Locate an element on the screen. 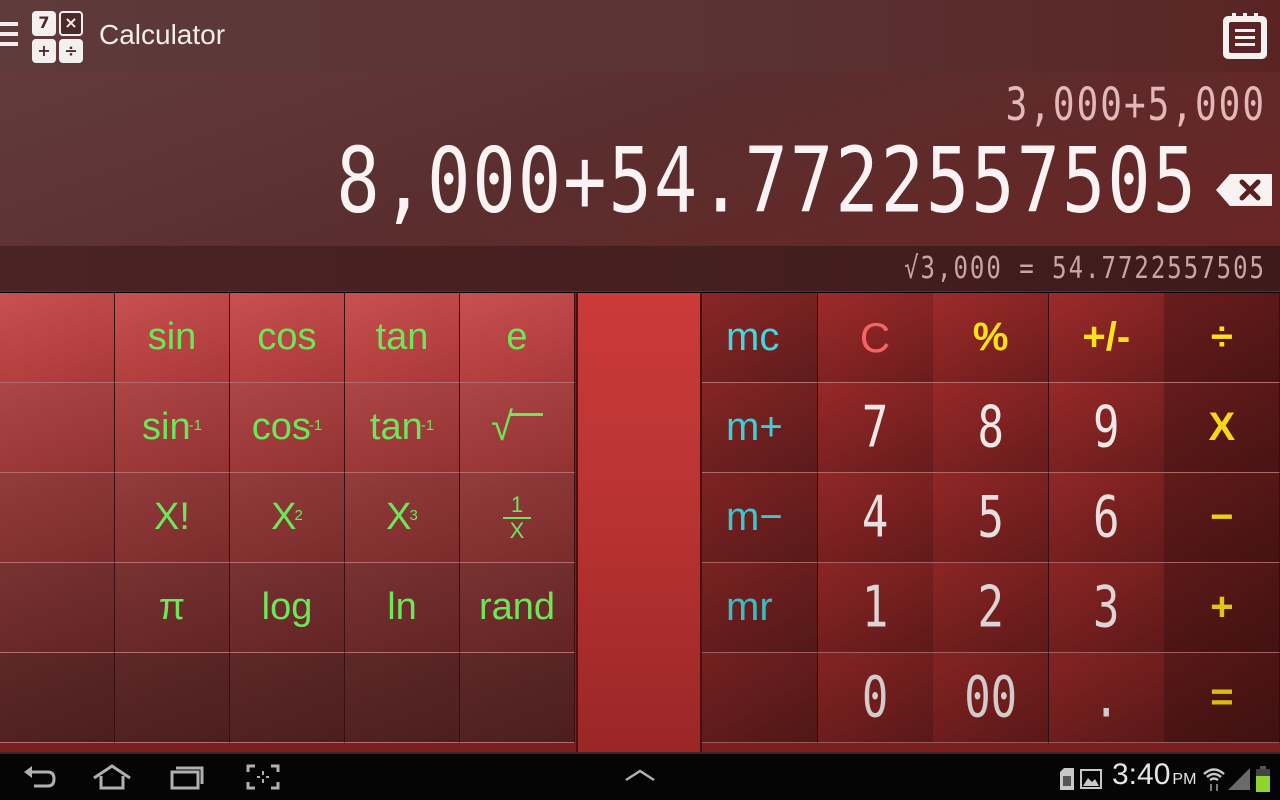  key-e: e is located at coordinates (517, 338).